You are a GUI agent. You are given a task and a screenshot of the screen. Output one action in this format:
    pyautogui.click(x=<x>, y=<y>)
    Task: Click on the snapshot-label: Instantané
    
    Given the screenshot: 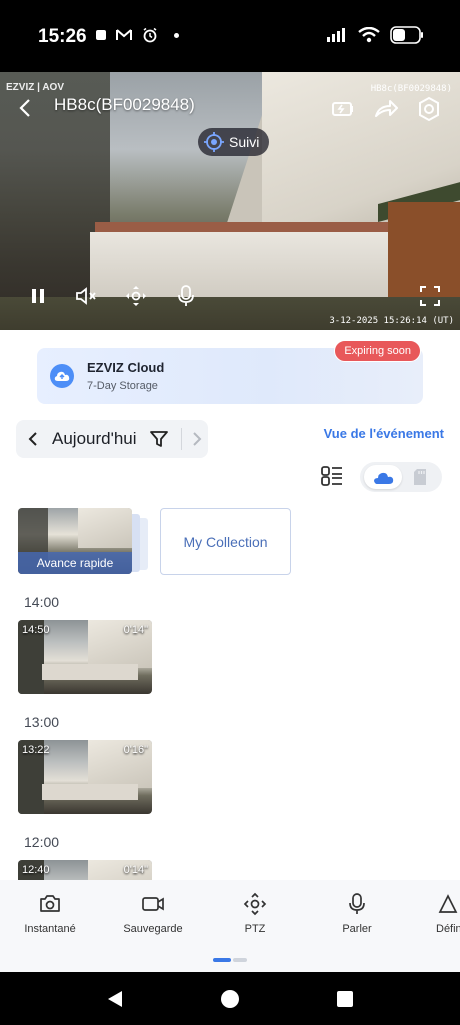 What is the action you would take?
    pyautogui.click(x=50, y=929)
    